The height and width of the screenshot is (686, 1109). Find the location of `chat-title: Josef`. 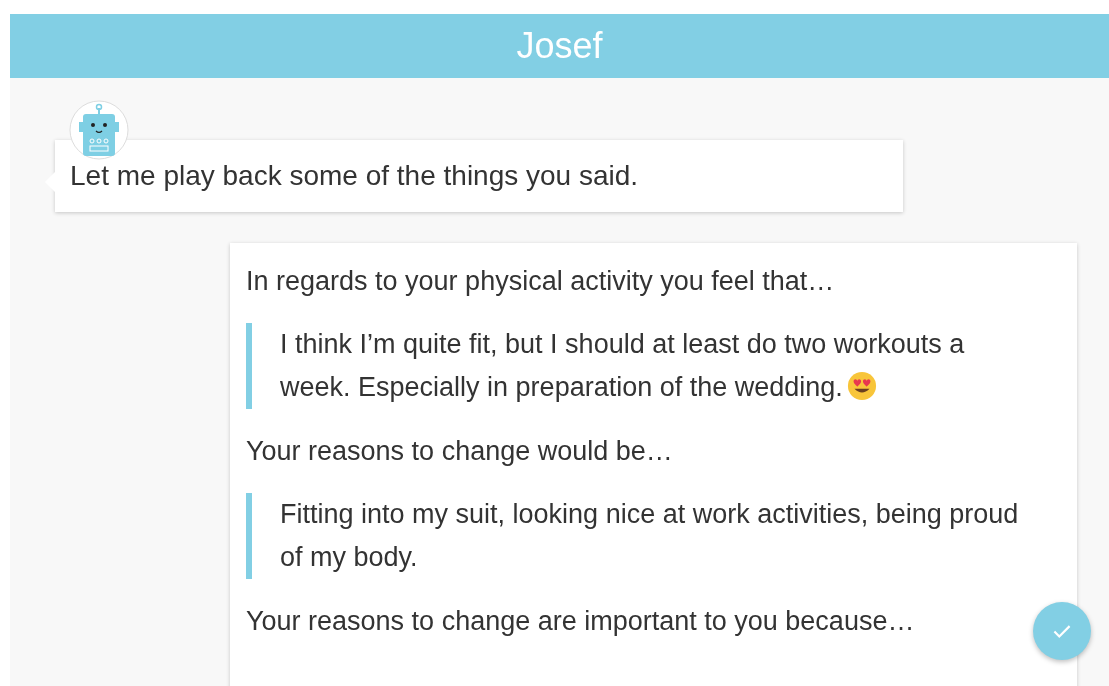

chat-title: Josef is located at coordinates (559, 46).